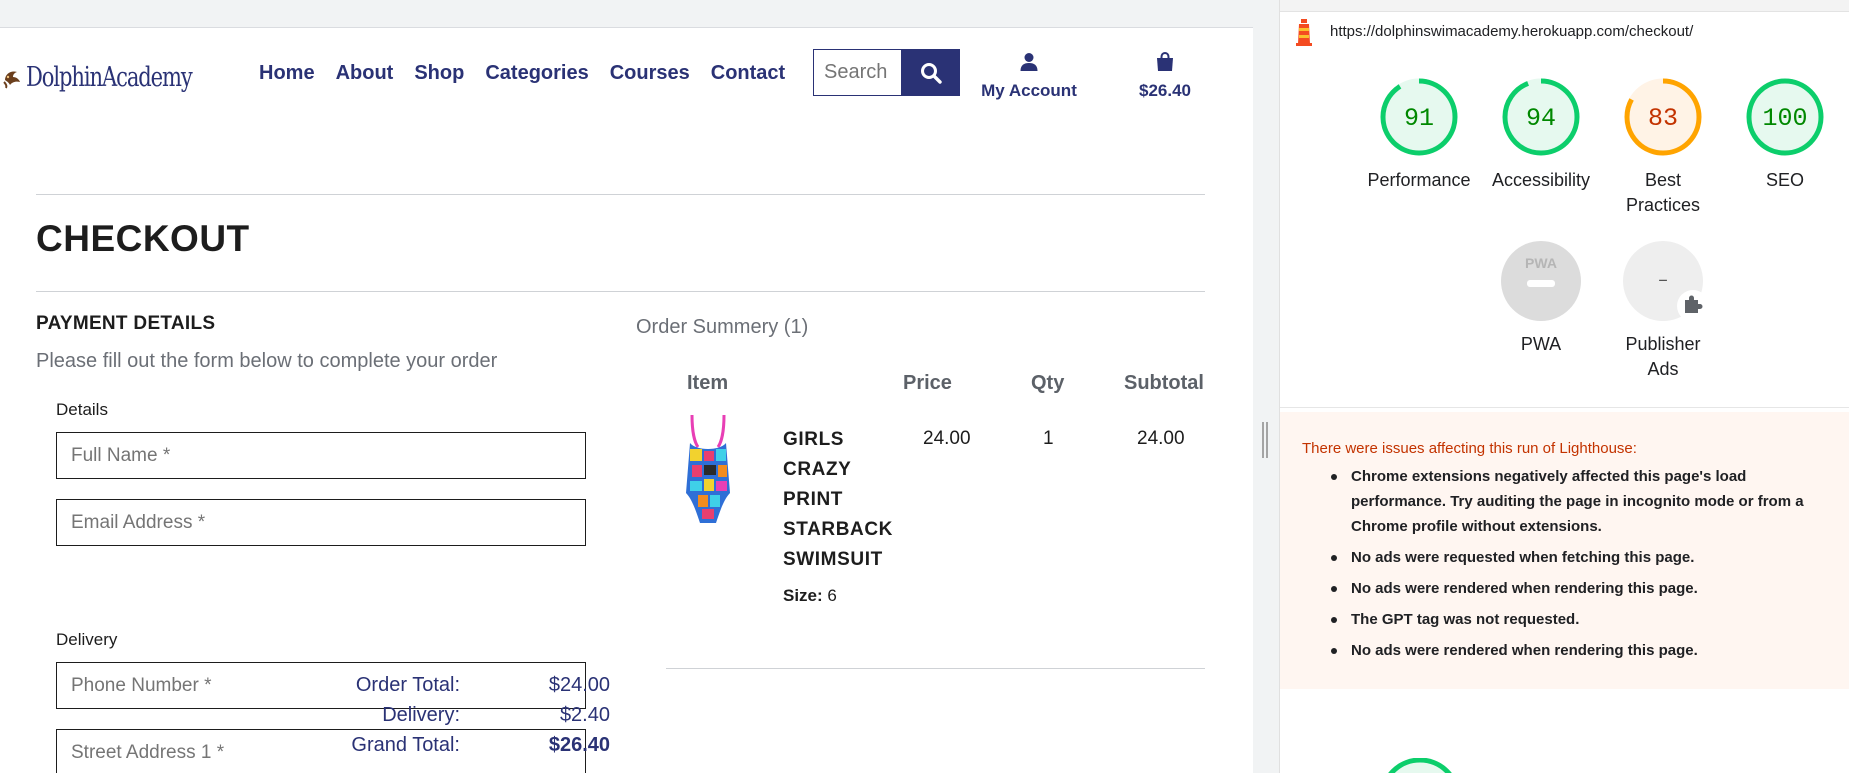 This screenshot has height=773, width=1849. Describe the element at coordinates (1029, 76) in the screenshot. I see `my-account-link: My Account` at that location.